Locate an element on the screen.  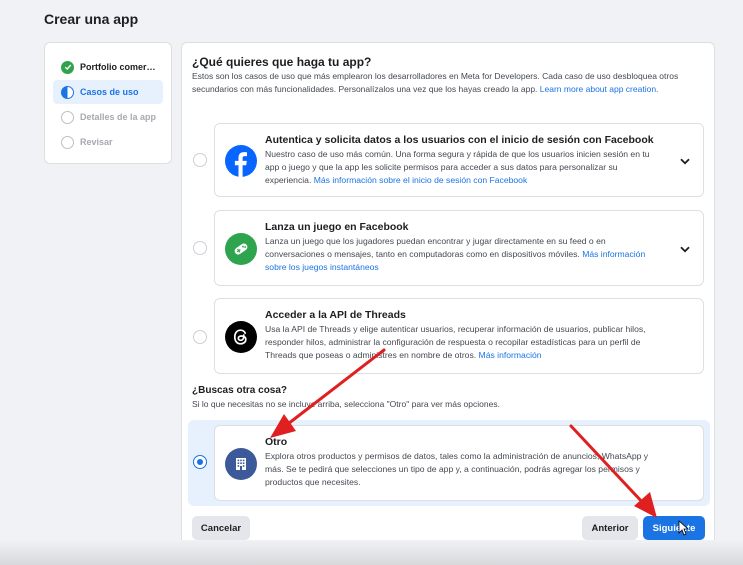
check-circle-icon is located at coordinates (67, 67).